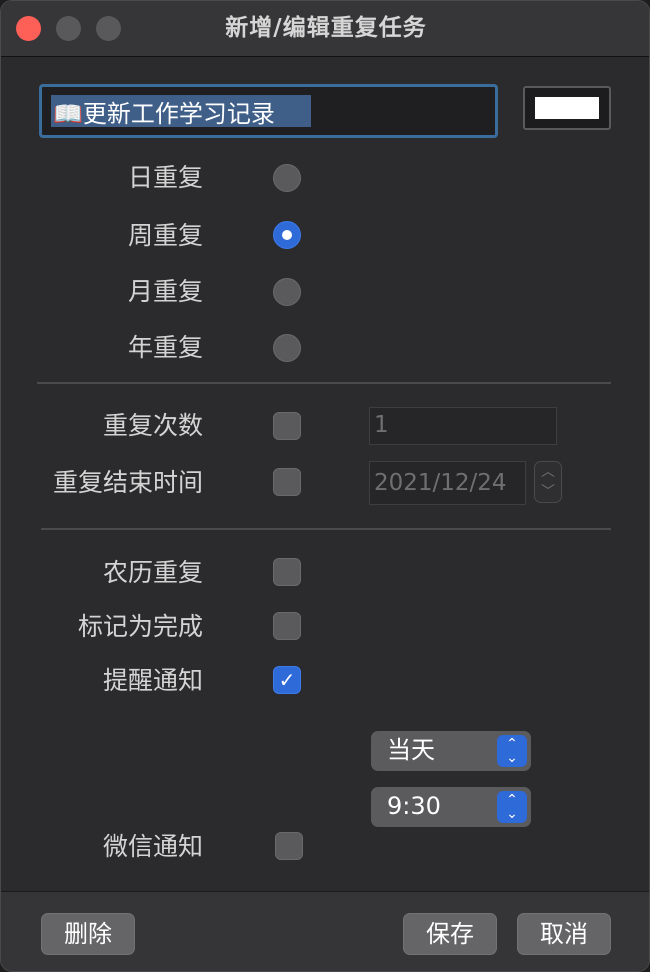 The height and width of the screenshot is (972, 650). Describe the element at coordinates (451, 807) in the screenshot. I see `remind-time-select: 9:30 ⌃ ⌄` at that location.